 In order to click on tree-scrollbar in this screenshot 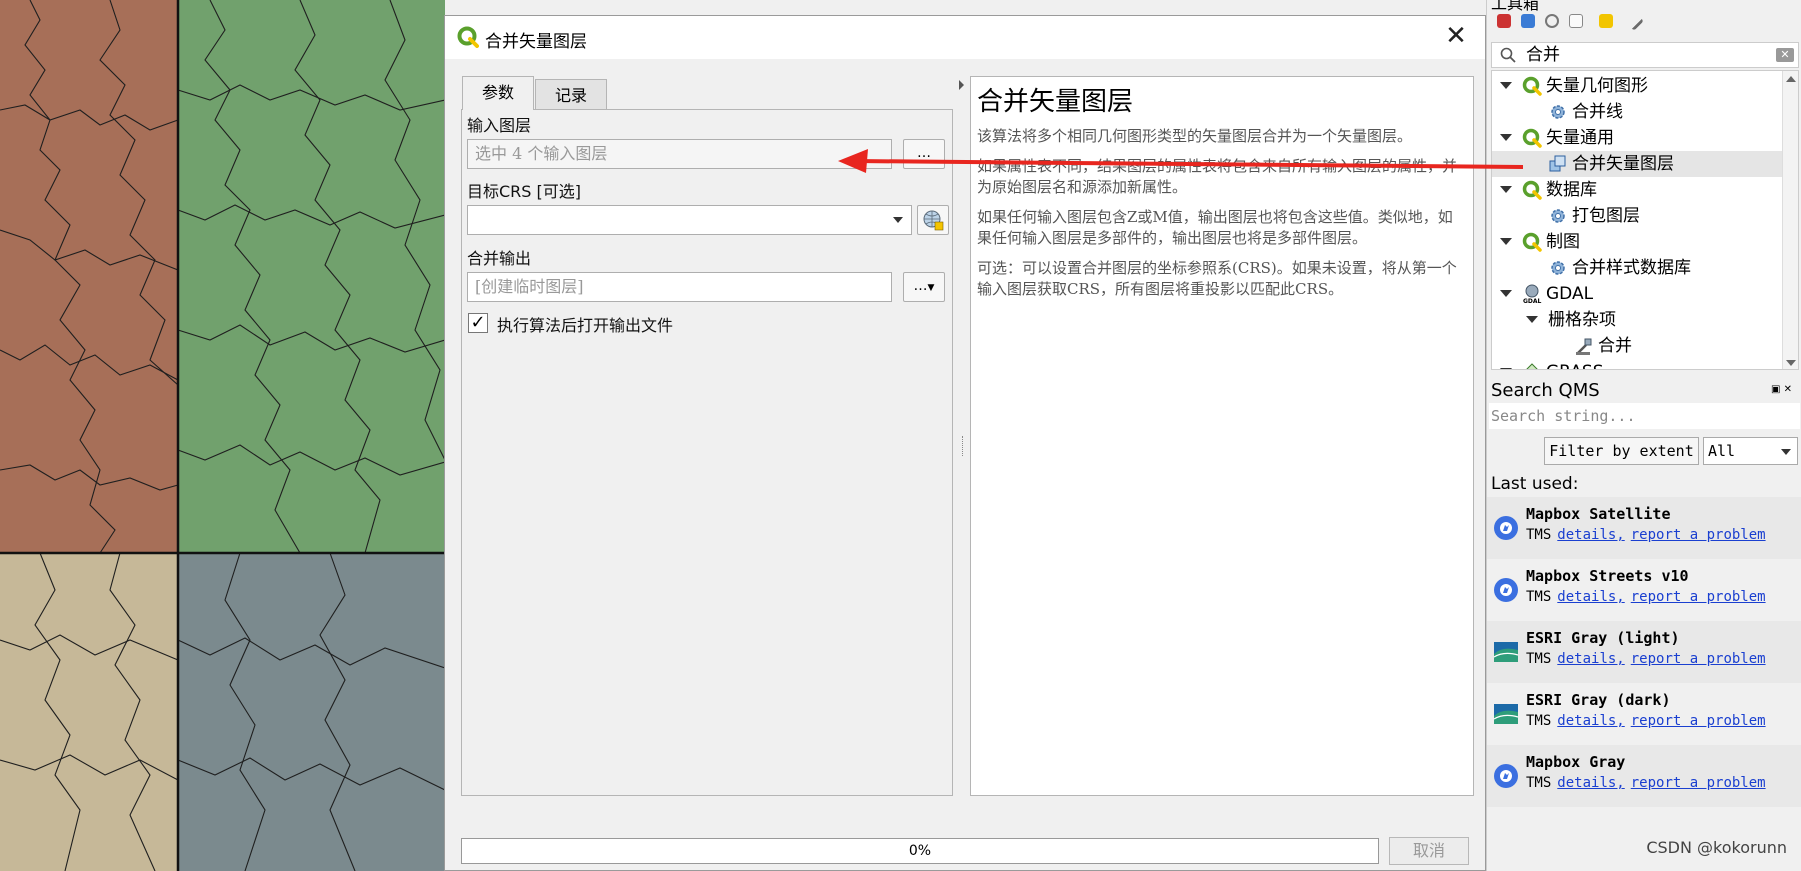, I will do `click(1790, 220)`.